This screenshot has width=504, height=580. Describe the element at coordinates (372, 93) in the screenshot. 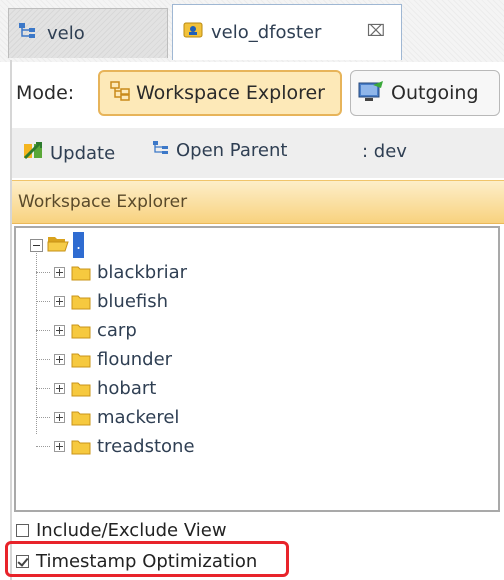

I see `outgoing-icon` at that location.